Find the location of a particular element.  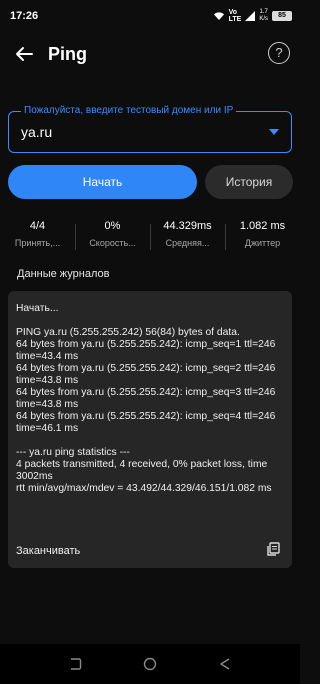

dropdown-arrow-icon is located at coordinates (274, 132).